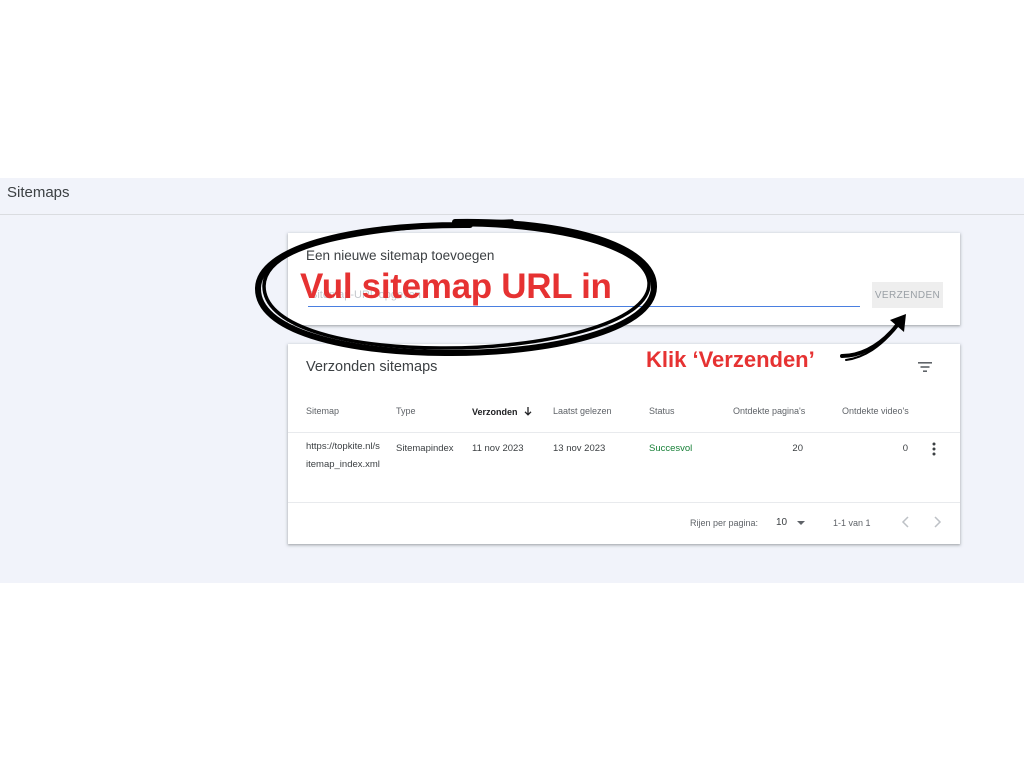 This screenshot has width=1024, height=768. What do you see at coordinates (582, 411) in the screenshot?
I see `column-header-last-read: Laatst gelezen` at bounding box center [582, 411].